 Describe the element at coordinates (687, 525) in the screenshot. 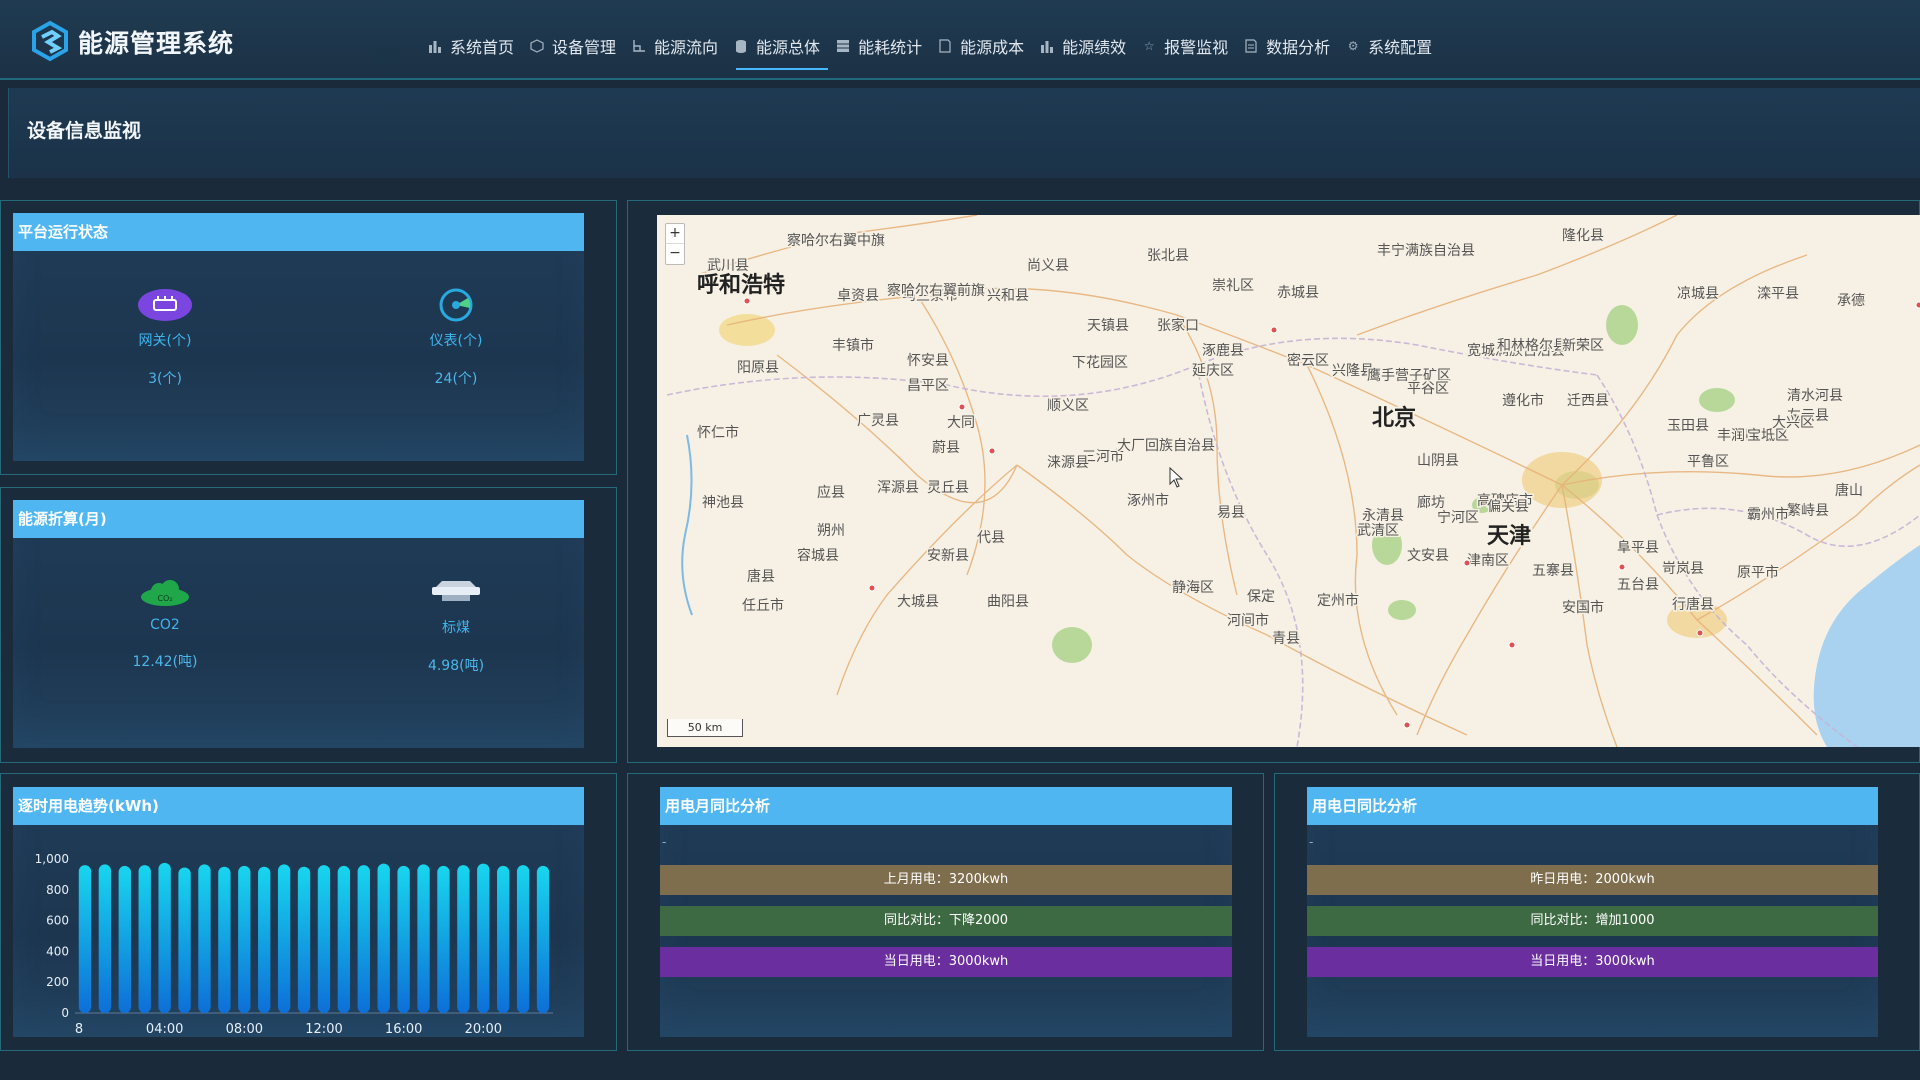

I see `river-line` at that location.